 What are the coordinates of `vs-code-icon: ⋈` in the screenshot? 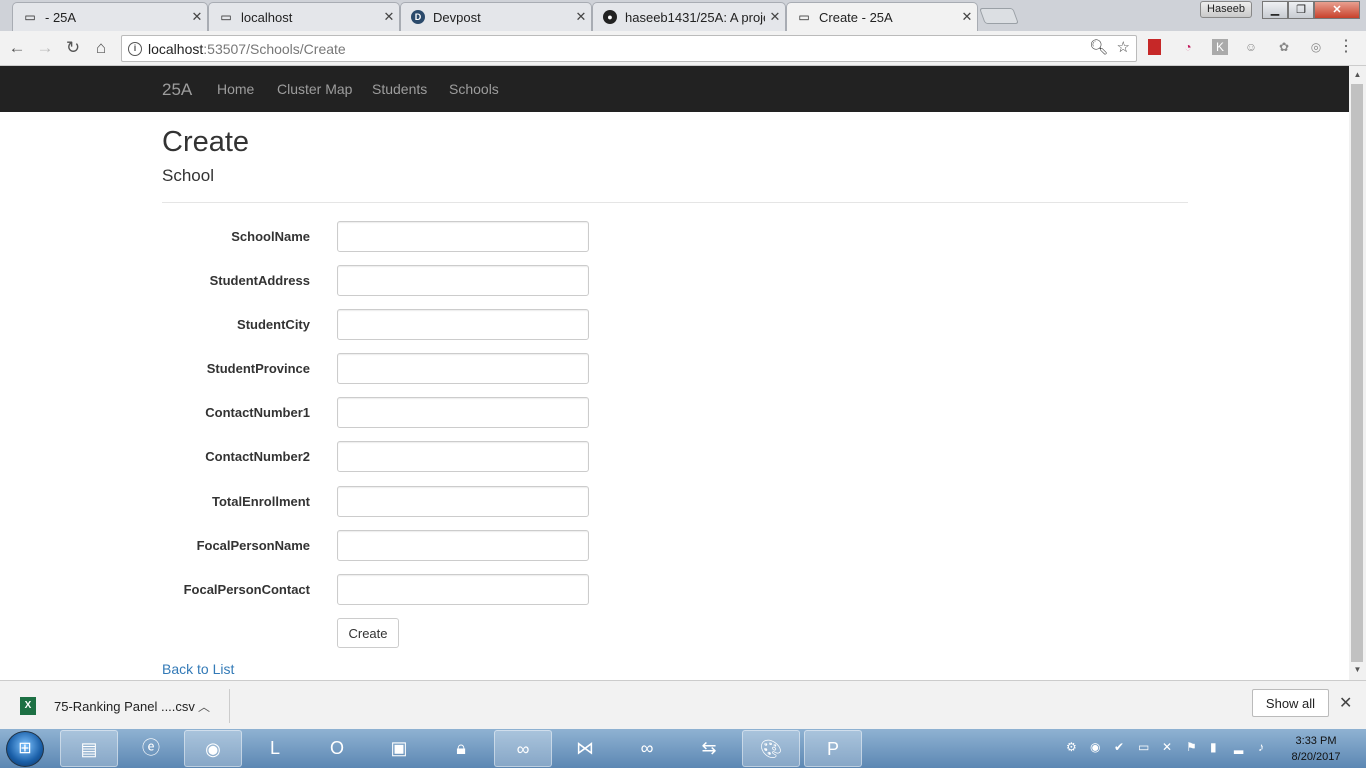 It's located at (585, 748).